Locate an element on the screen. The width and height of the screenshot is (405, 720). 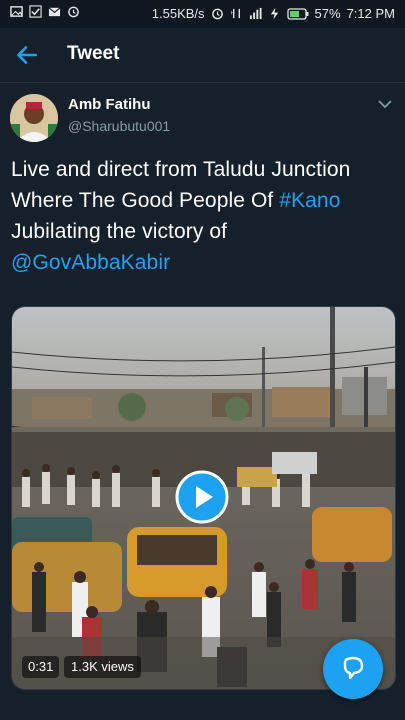
video-views: 1.3K views is located at coordinates (102, 667).